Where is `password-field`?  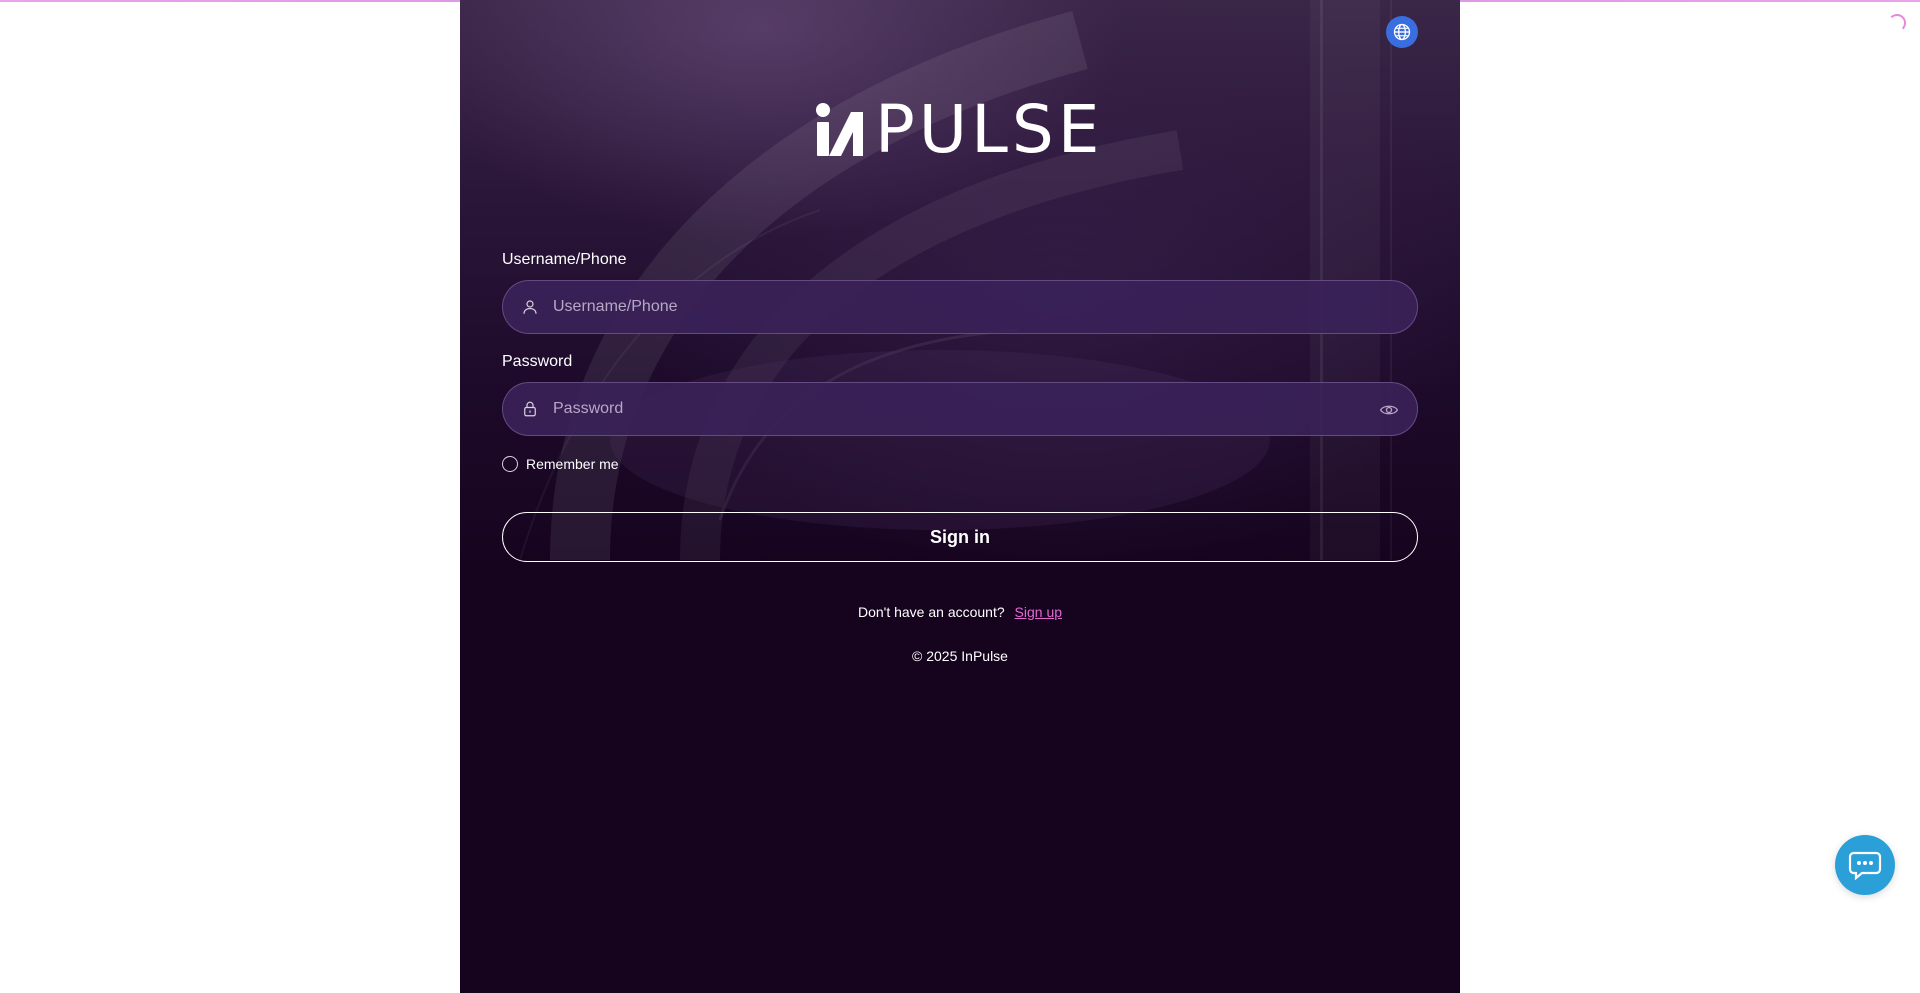
password-field is located at coordinates (960, 409).